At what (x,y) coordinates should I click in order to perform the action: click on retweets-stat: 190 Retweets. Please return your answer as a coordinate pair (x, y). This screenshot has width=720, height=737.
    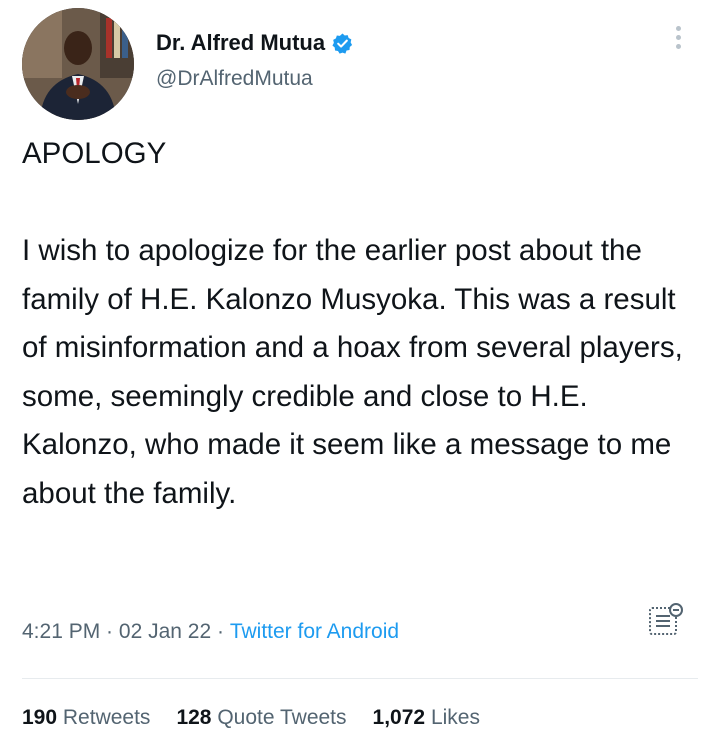
    Looking at the image, I should click on (86, 718).